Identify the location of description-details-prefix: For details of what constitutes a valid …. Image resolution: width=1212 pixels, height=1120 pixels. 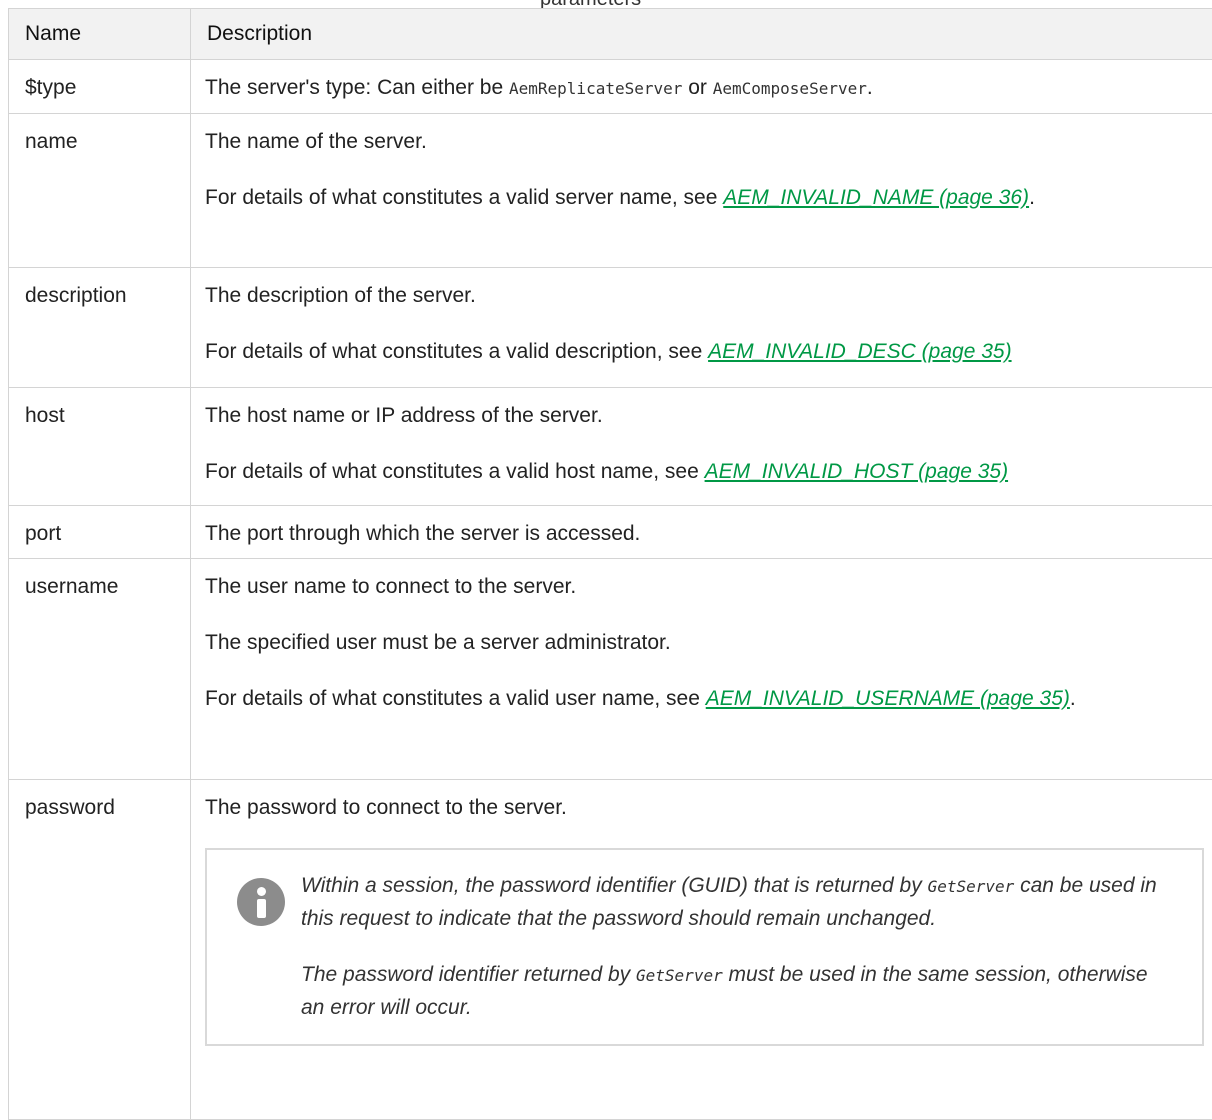
(456, 351).